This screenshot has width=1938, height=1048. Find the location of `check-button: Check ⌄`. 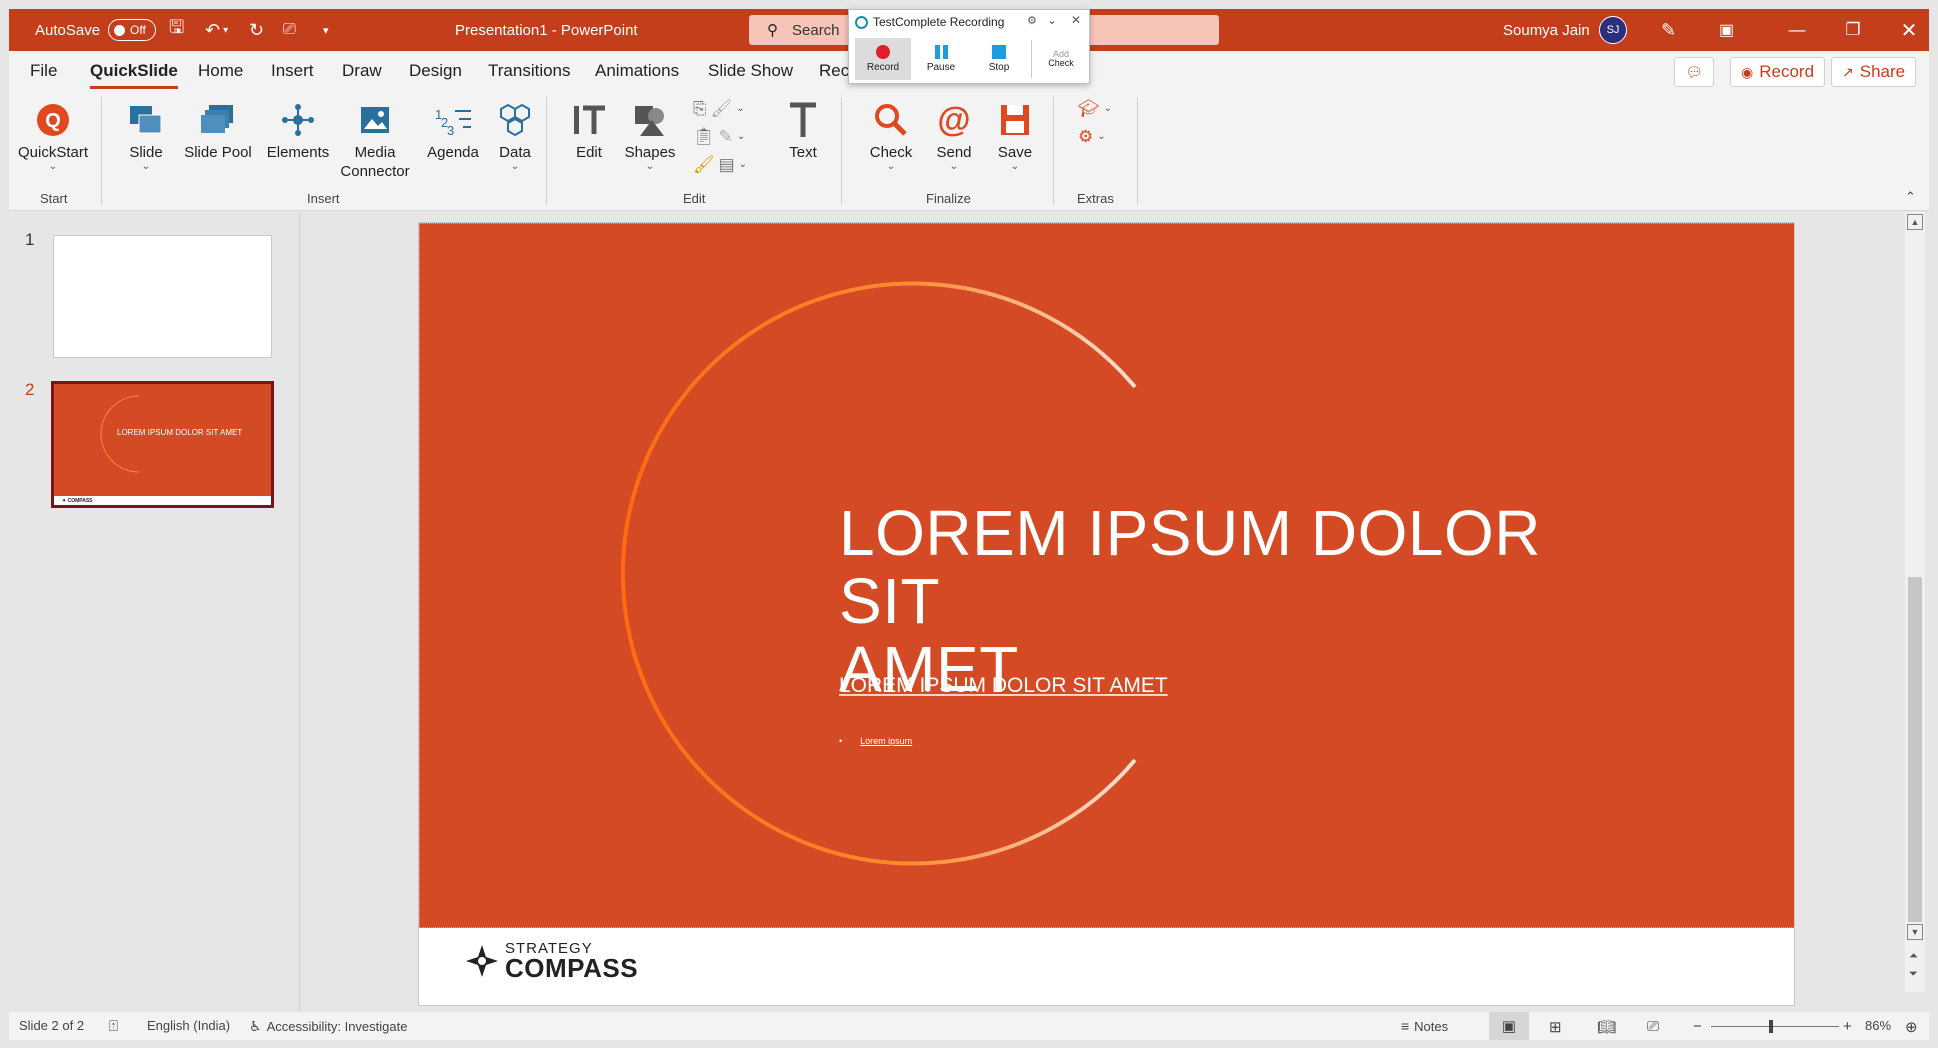

check-button: Check ⌄ is located at coordinates (891, 134).